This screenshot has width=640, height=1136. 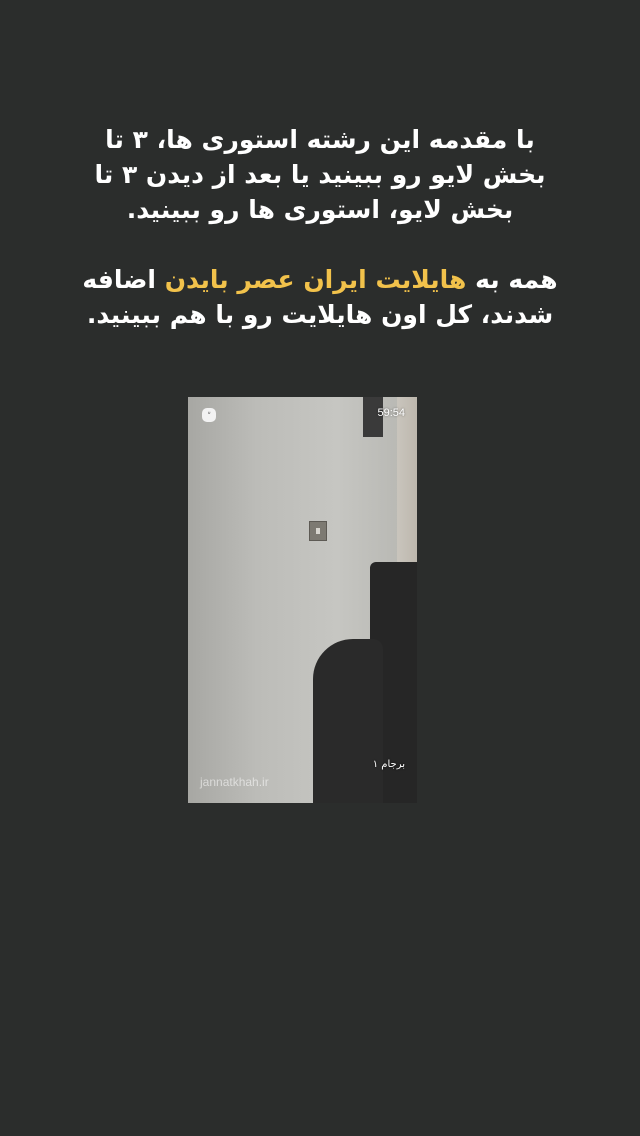 What do you see at coordinates (391, 413) in the screenshot?
I see `video-timer: 59:54` at bounding box center [391, 413].